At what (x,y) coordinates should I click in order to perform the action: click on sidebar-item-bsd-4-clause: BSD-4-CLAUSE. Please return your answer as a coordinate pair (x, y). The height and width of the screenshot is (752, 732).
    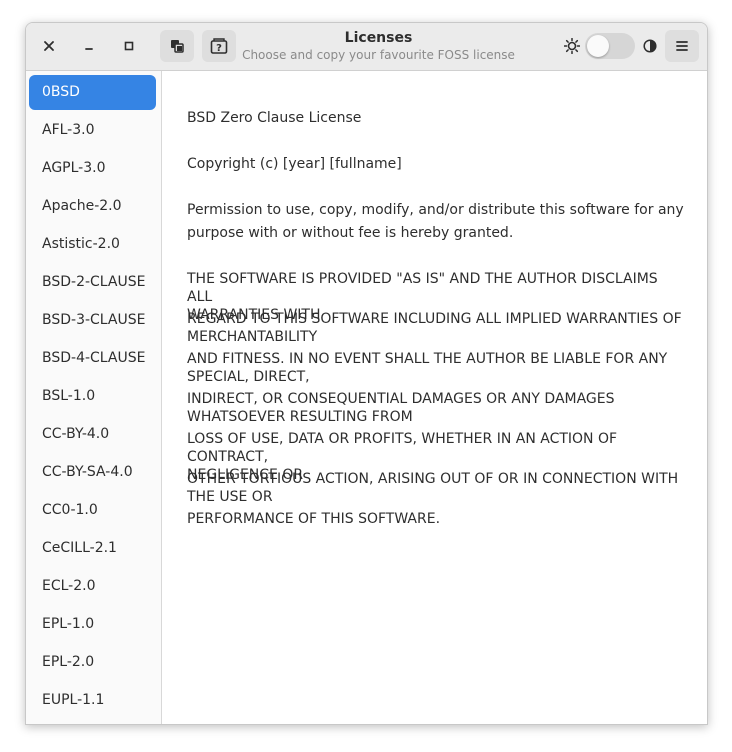
    Looking at the image, I should click on (92, 358).